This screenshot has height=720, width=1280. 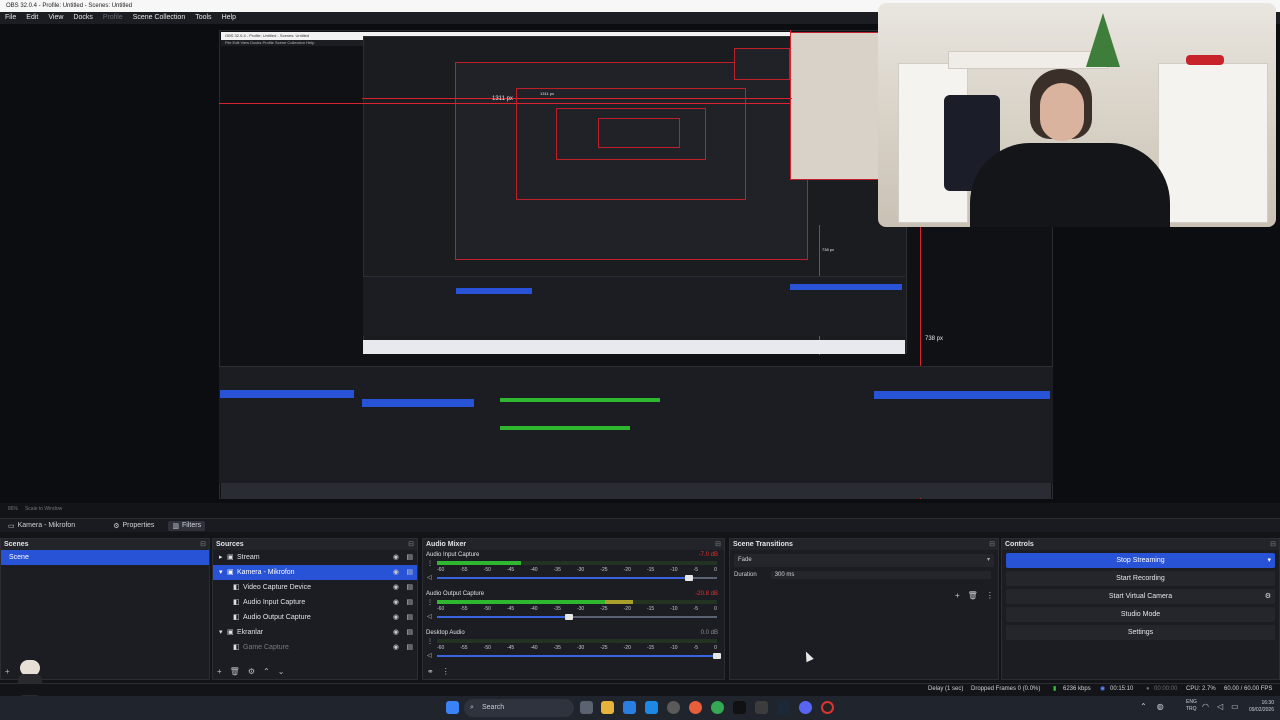 I want to click on menu-scene-collection: Scene Collection, so click(x=159, y=18).